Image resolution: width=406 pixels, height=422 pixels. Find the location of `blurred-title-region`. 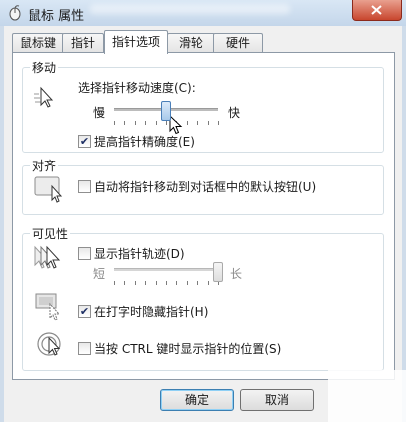

blurred-title-region is located at coordinates (190, 9).